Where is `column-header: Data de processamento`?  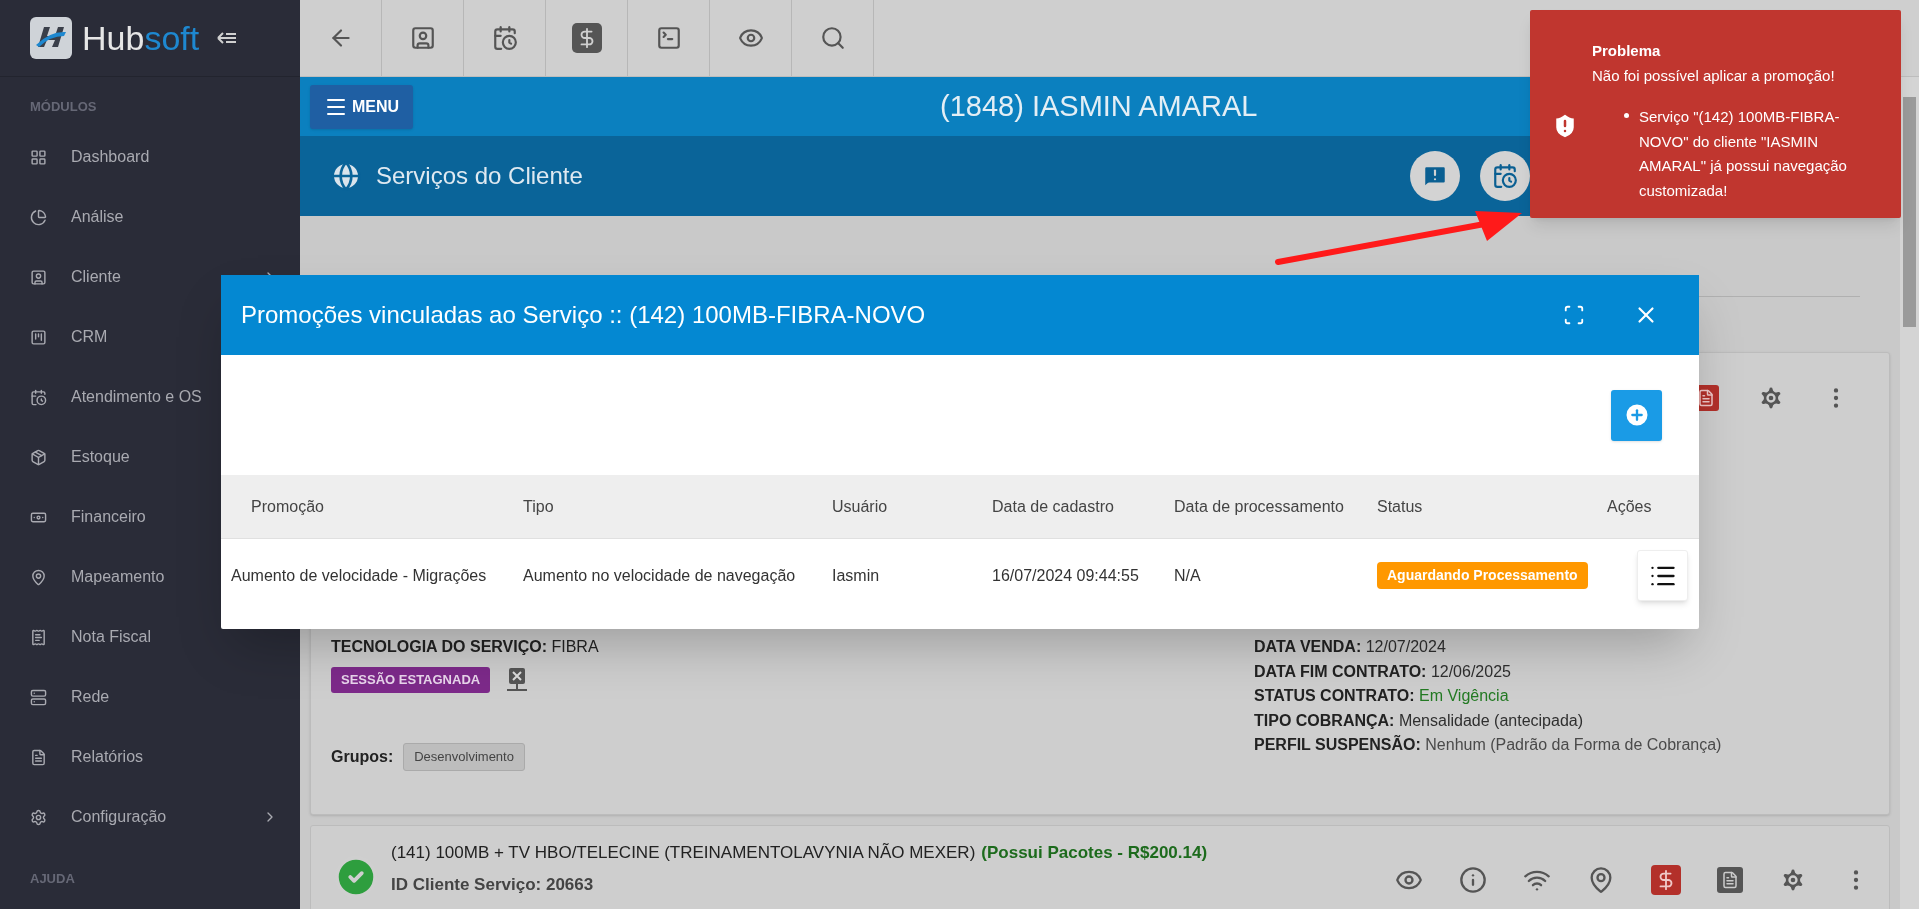
column-header: Data de processamento is located at coordinates (1259, 506).